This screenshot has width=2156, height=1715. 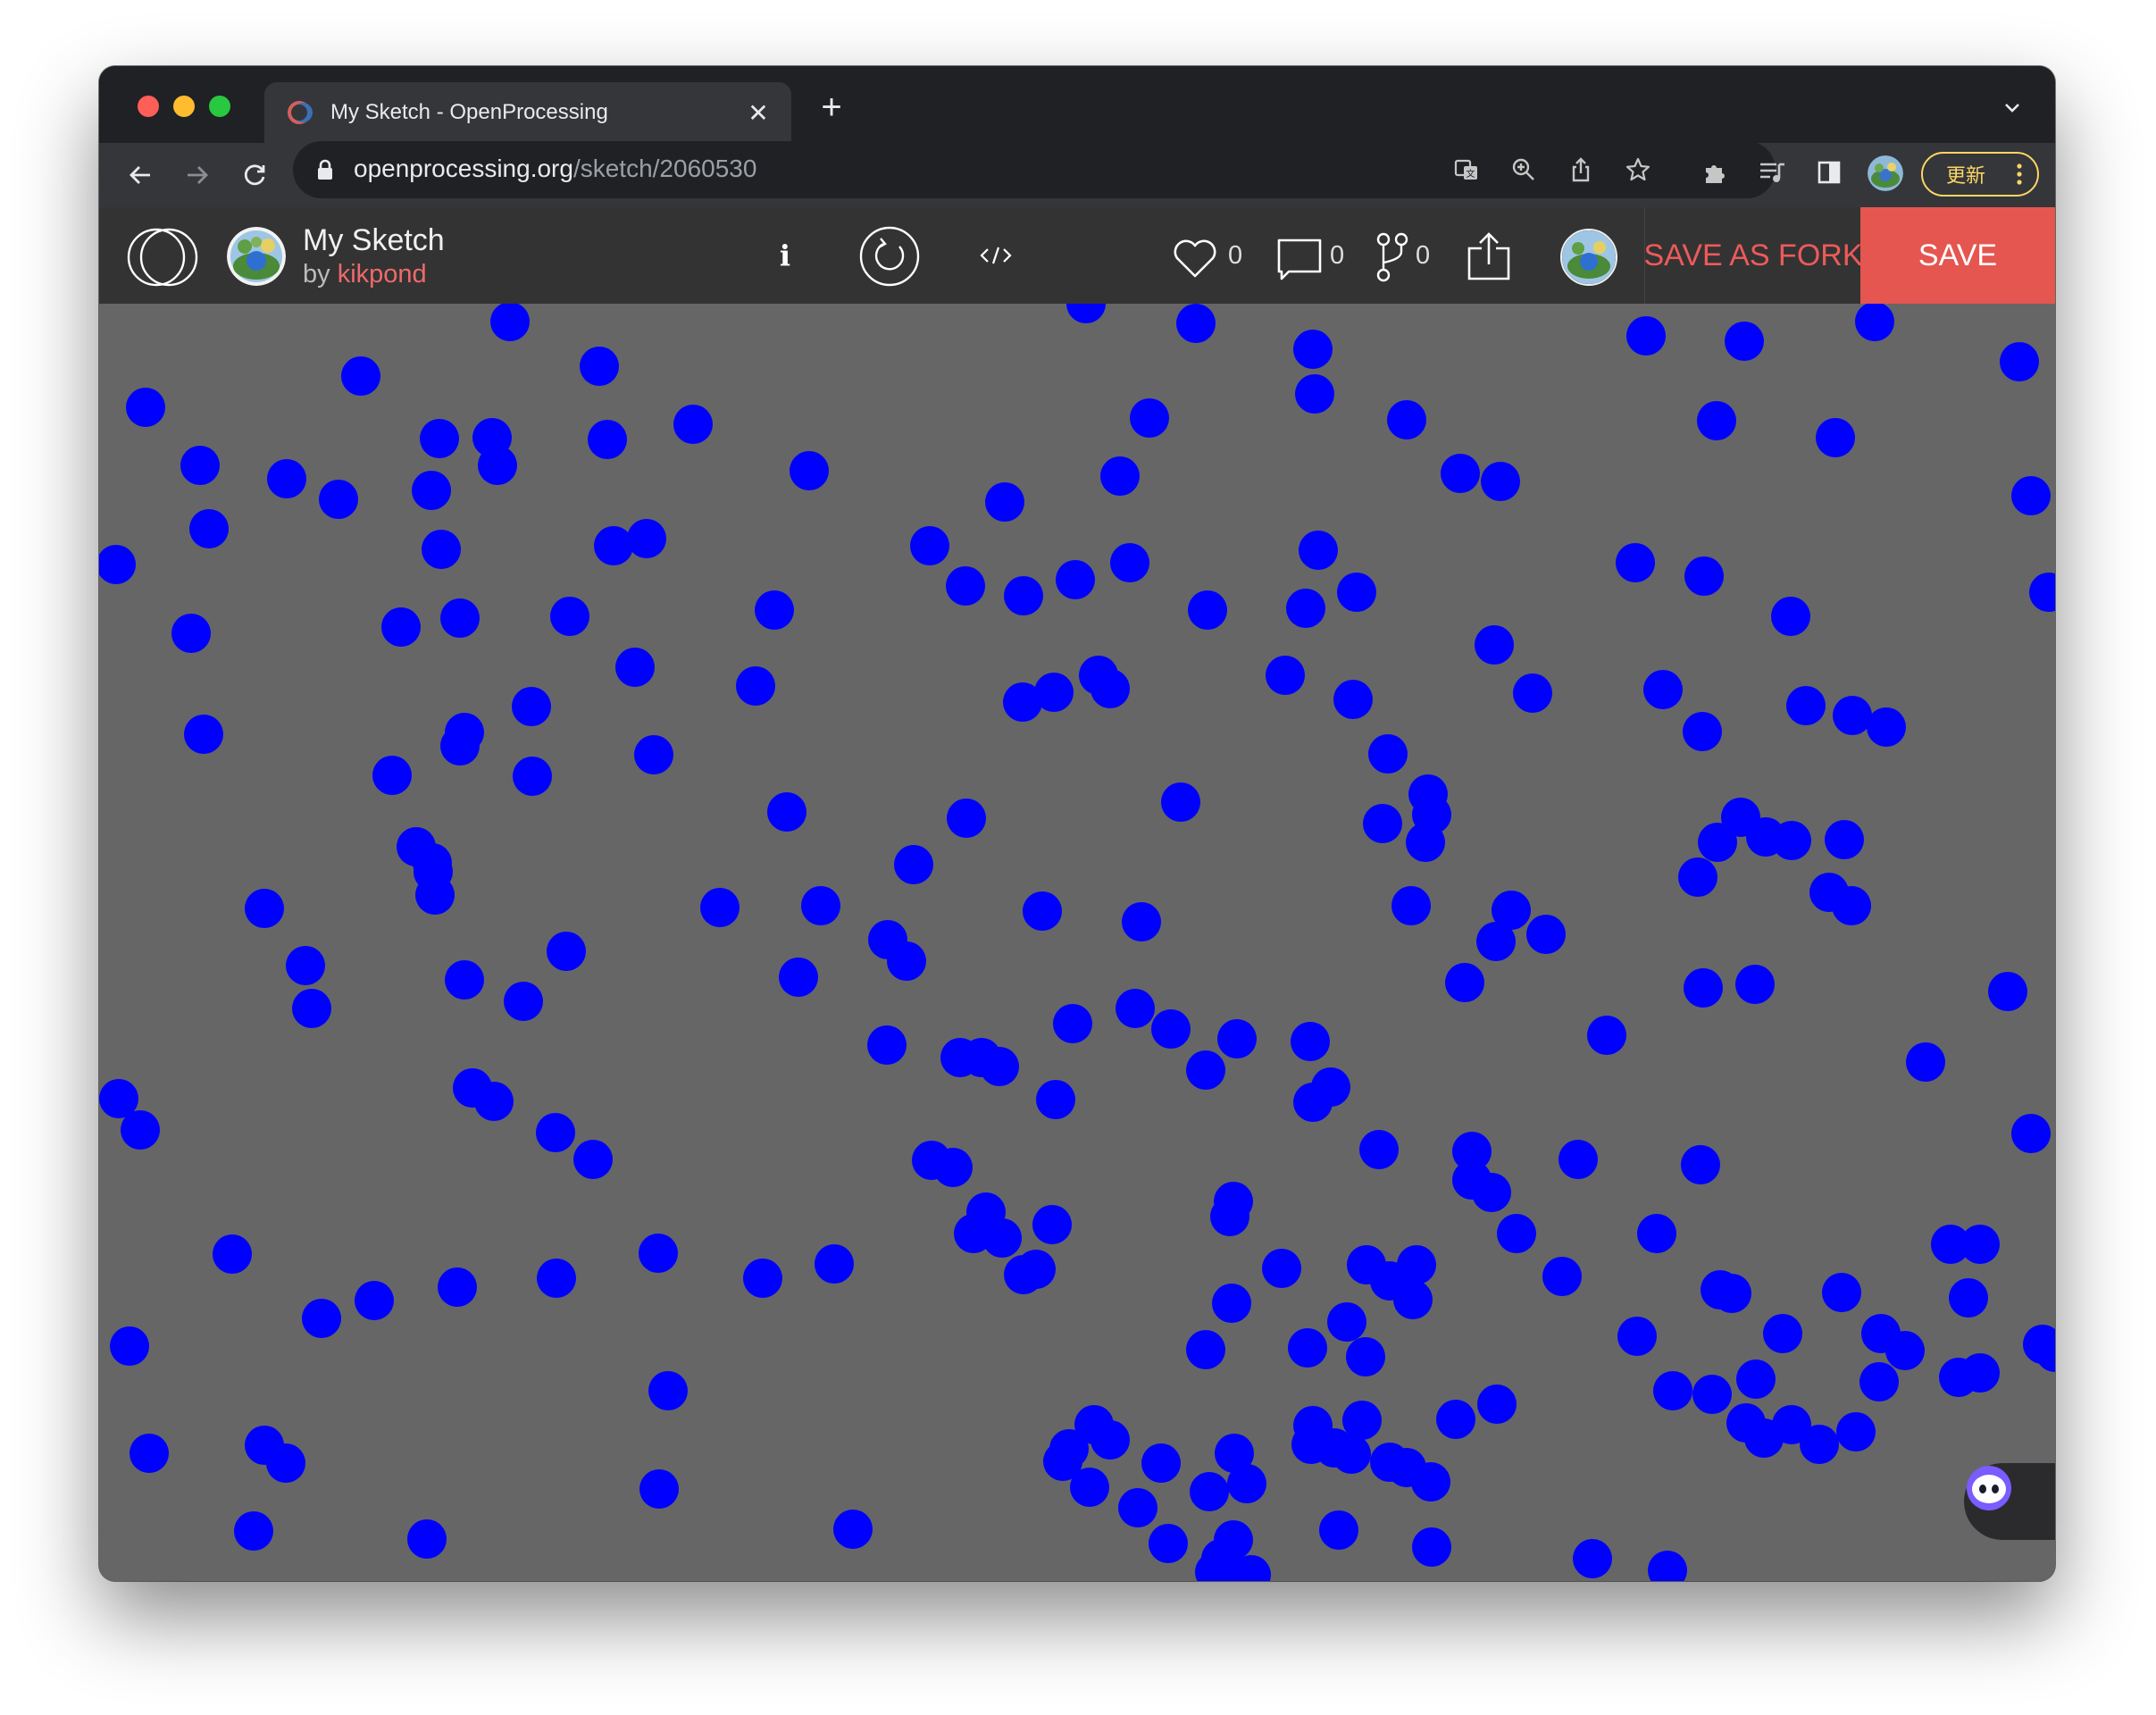 What do you see at coordinates (1466, 169) in the screenshot?
I see `translate-icon: 文` at bounding box center [1466, 169].